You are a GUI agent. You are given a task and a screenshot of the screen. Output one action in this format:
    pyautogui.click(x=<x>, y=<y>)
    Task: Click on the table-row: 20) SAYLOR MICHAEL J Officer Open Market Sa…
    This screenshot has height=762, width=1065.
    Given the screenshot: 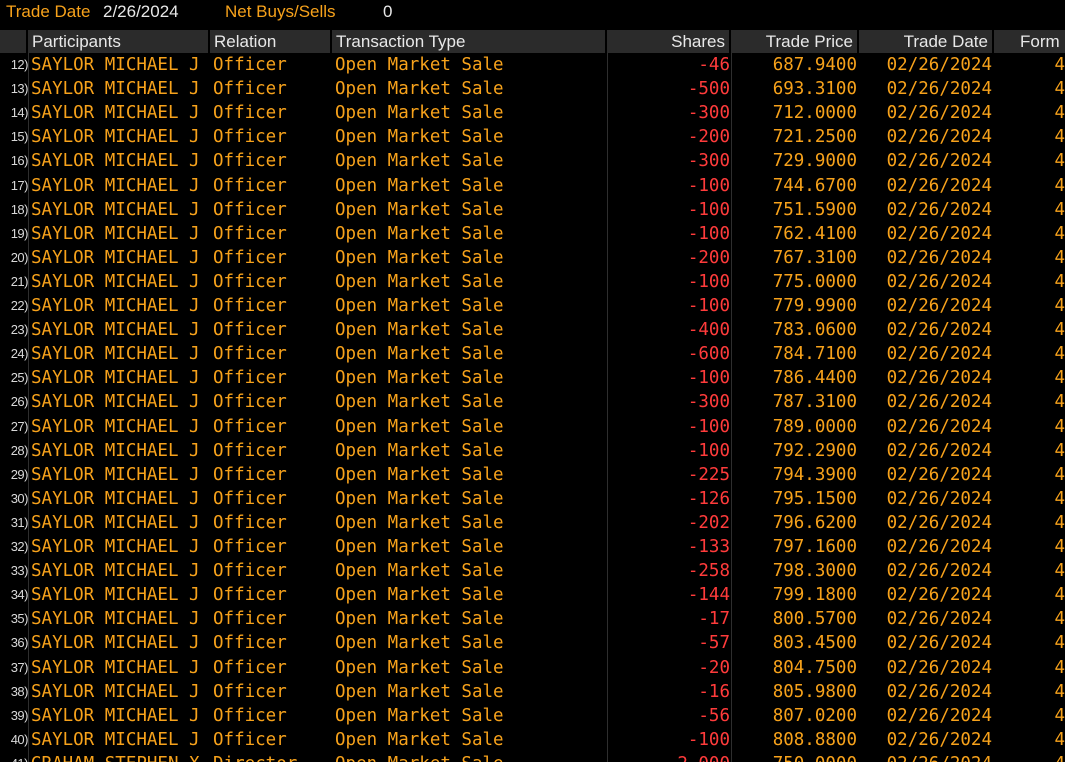 What is the action you would take?
    pyautogui.click(x=532, y=258)
    